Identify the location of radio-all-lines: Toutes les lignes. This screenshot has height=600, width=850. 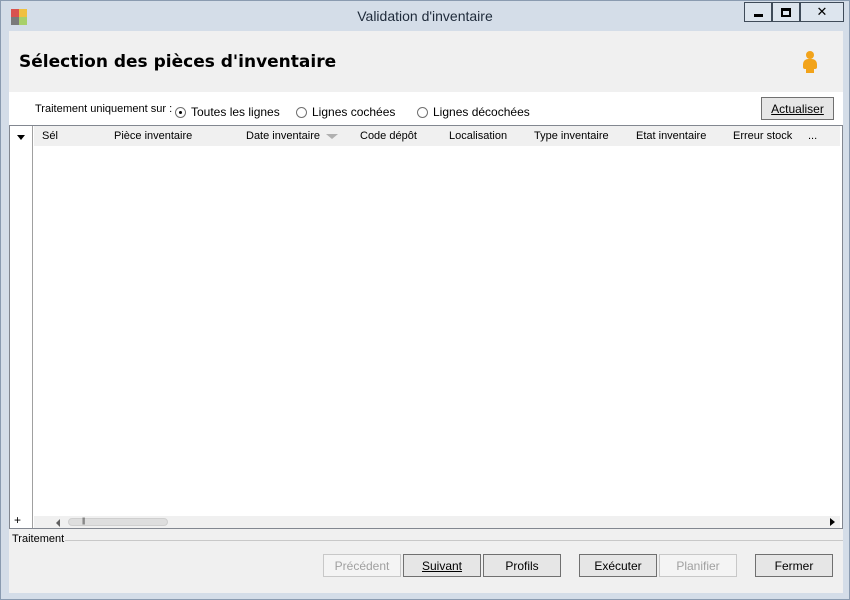
(227, 112).